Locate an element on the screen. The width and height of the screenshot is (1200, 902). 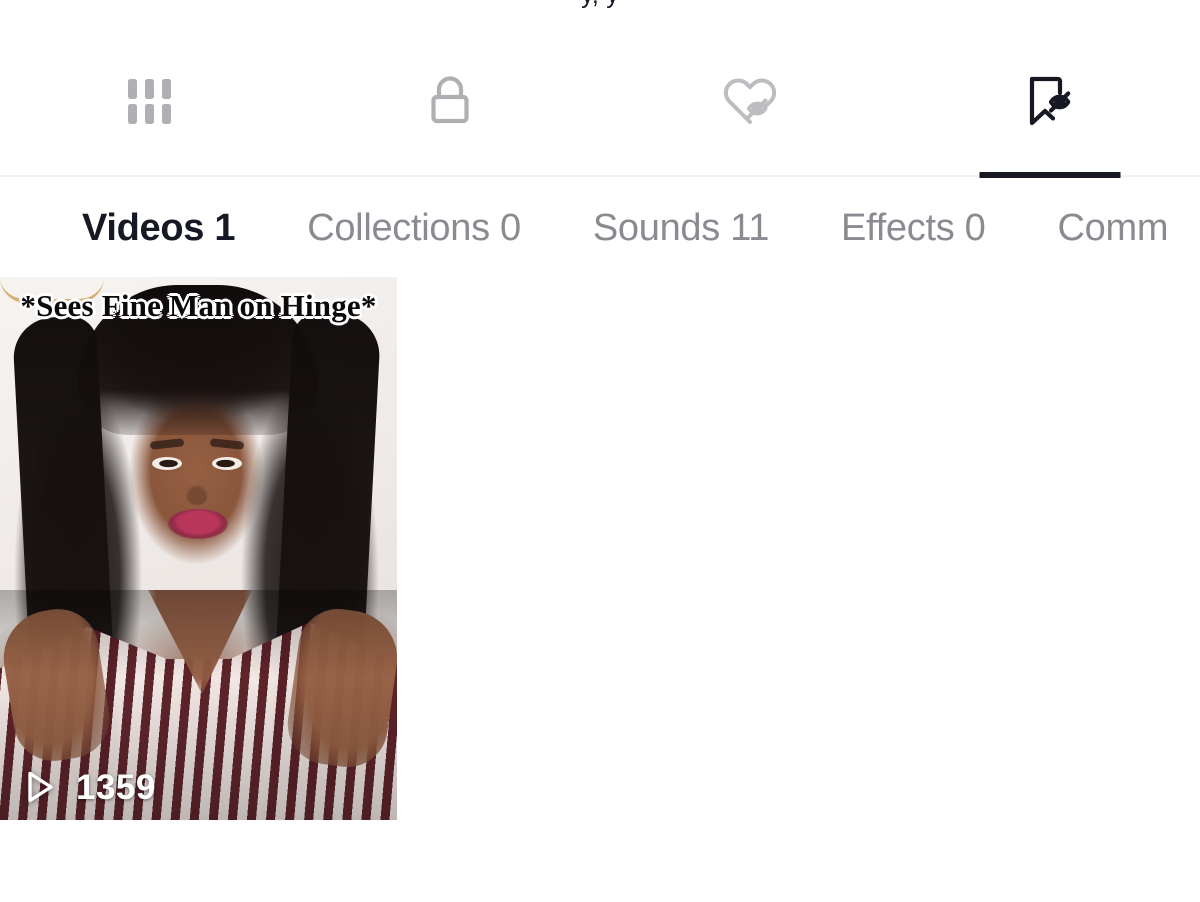
heart-hidden-icon is located at coordinates (750, 101).